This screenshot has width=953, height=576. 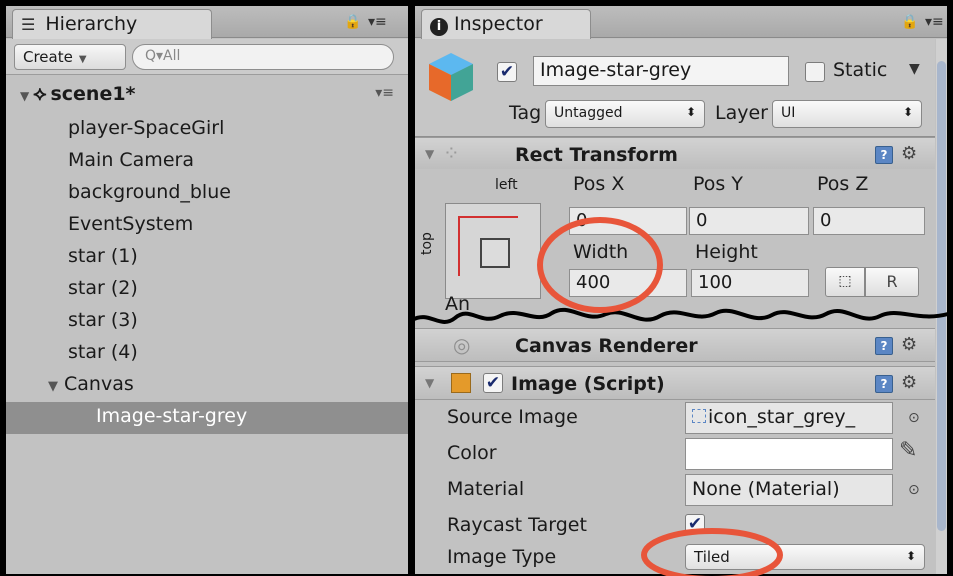 I want to click on rect-transform-header: ▼ ⁘ Rect Transform ? ⚙, so click(x=675, y=154).